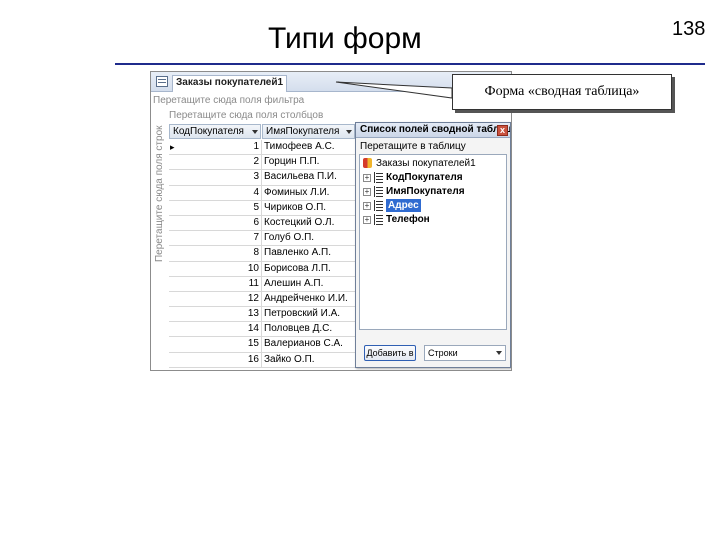 The height and width of the screenshot is (540, 720). I want to click on area-select: Строки, so click(465, 353).